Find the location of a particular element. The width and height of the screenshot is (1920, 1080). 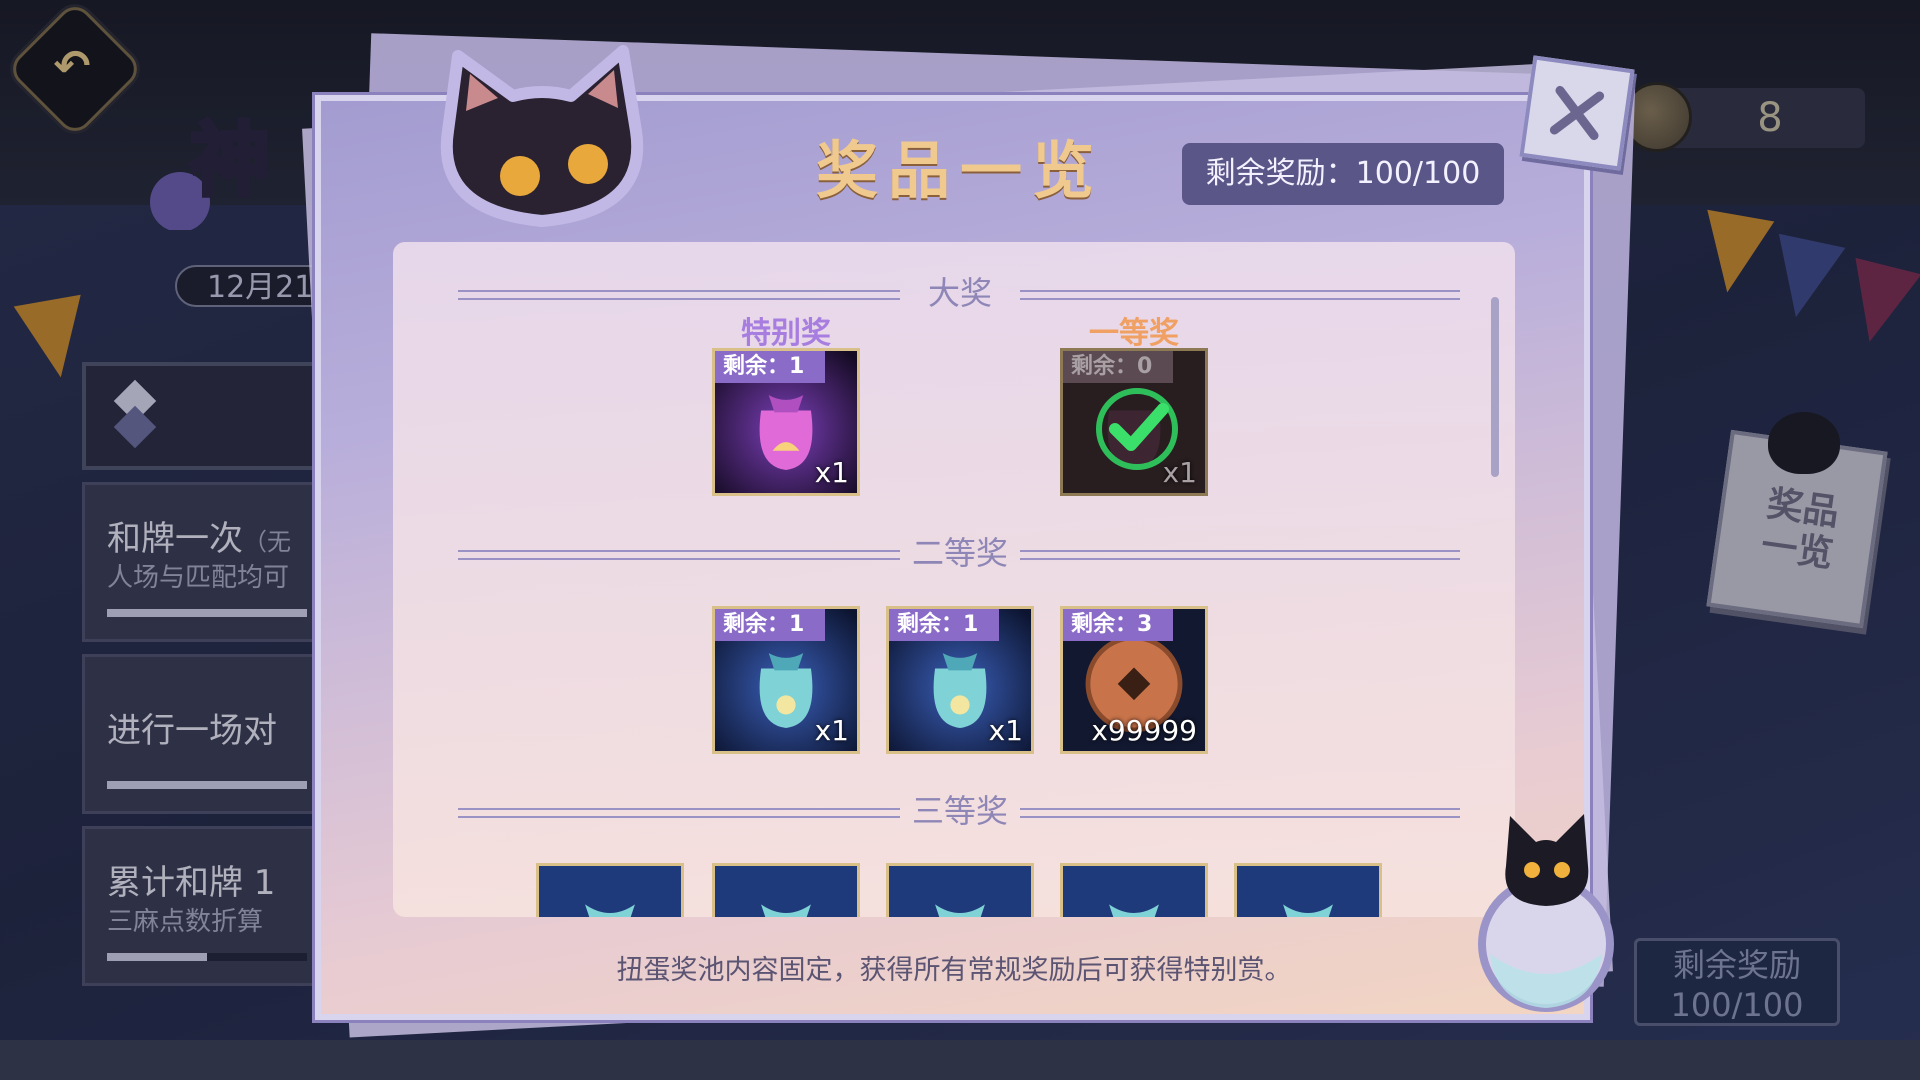

prize-card: 剩余：3 x99999 is located at coordinates (1134, 680).